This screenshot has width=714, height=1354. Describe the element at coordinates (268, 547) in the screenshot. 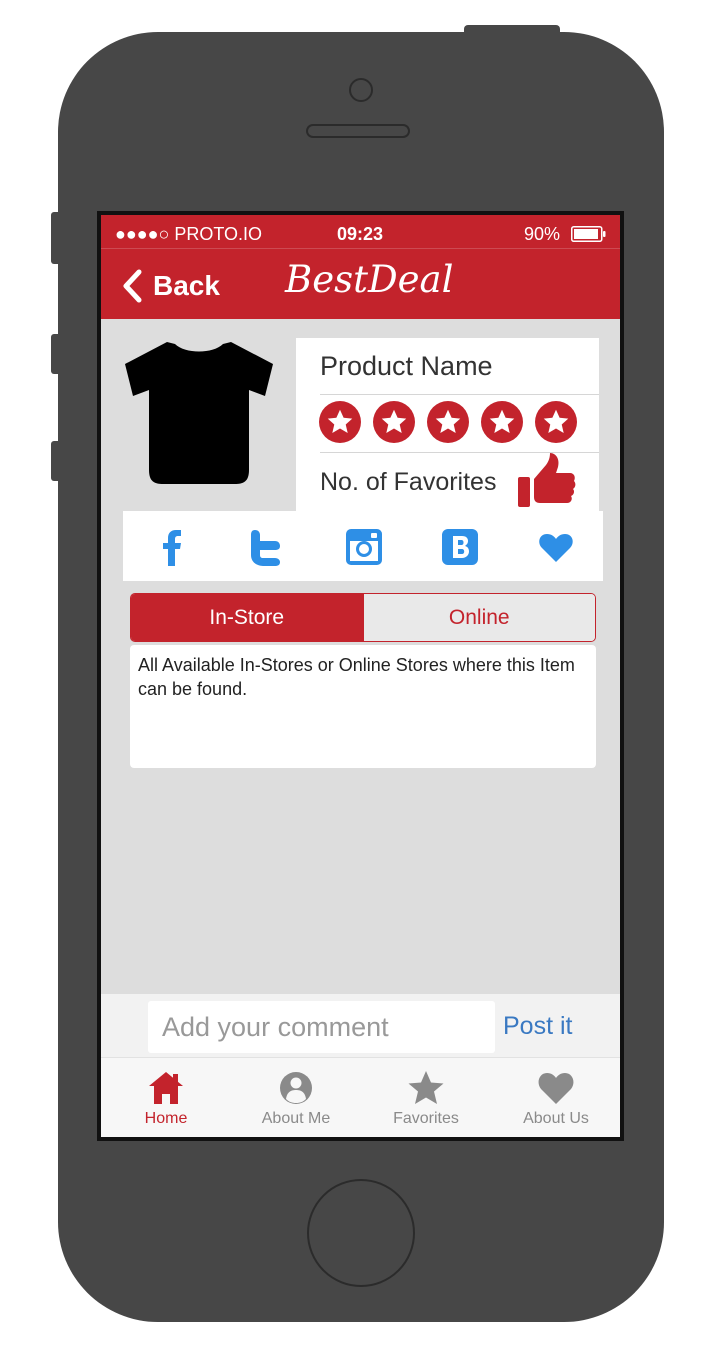

I see `twitter-icon` at that location.